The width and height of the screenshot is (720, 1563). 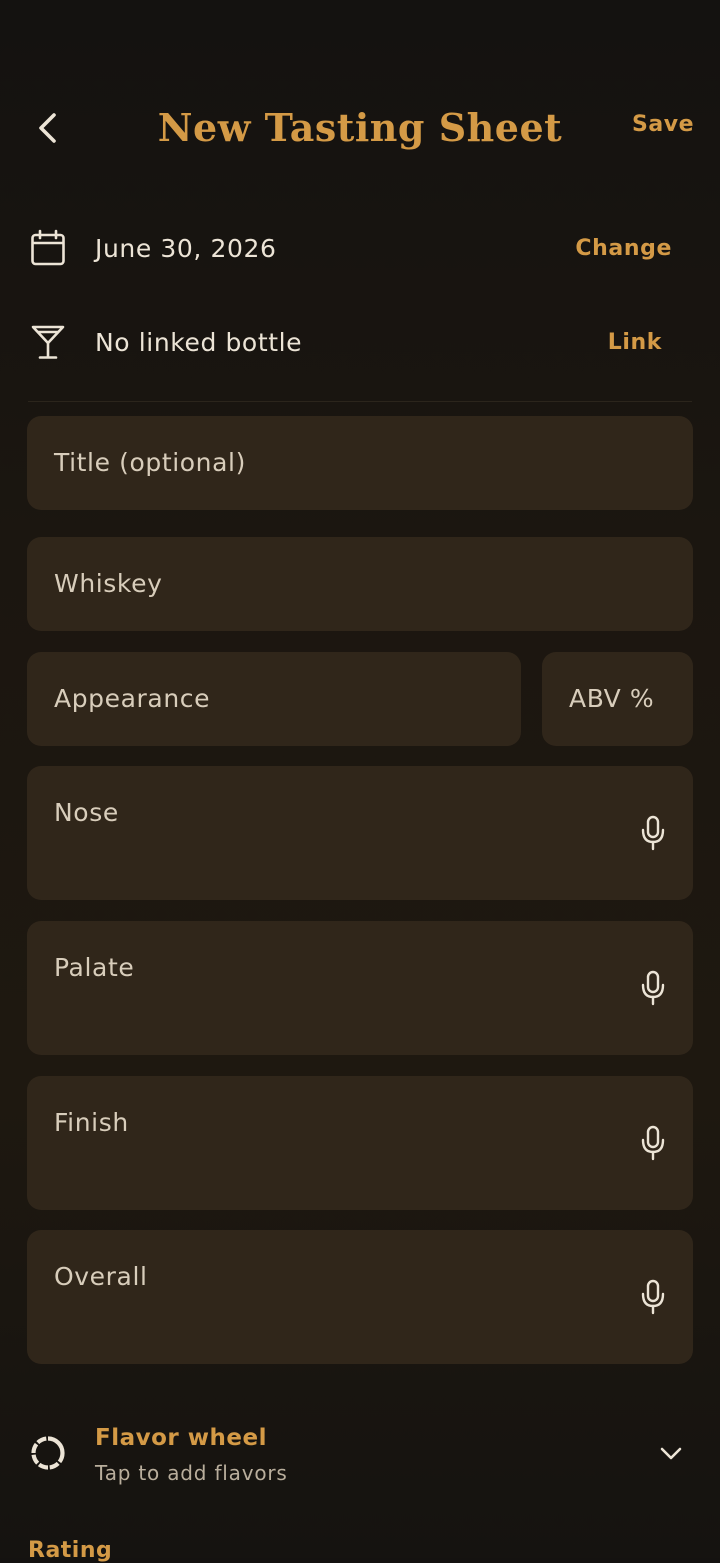 What do you see at coordinates (274, 699) in the screenshot?
I see `appearance-input: Appearance` at bounding box center [274, 699].